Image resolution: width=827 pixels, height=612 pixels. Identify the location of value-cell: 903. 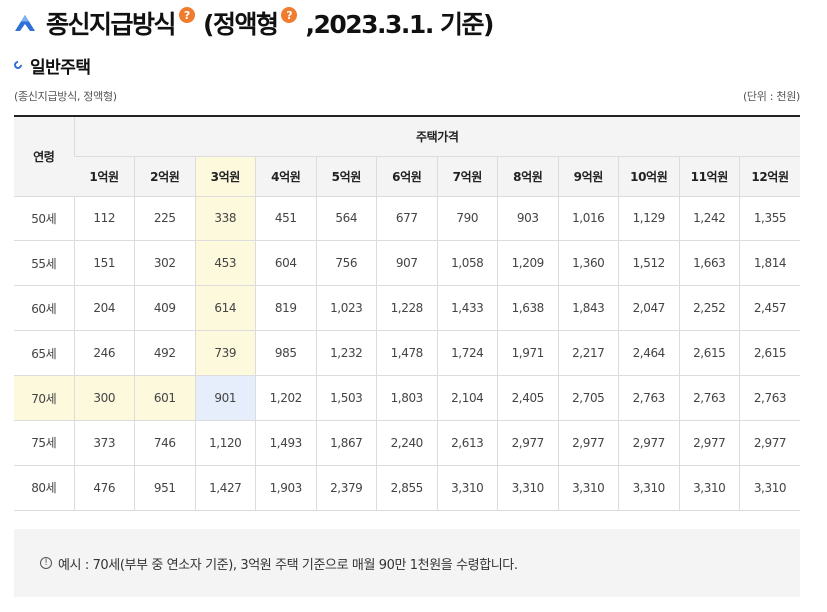
(527, 219).